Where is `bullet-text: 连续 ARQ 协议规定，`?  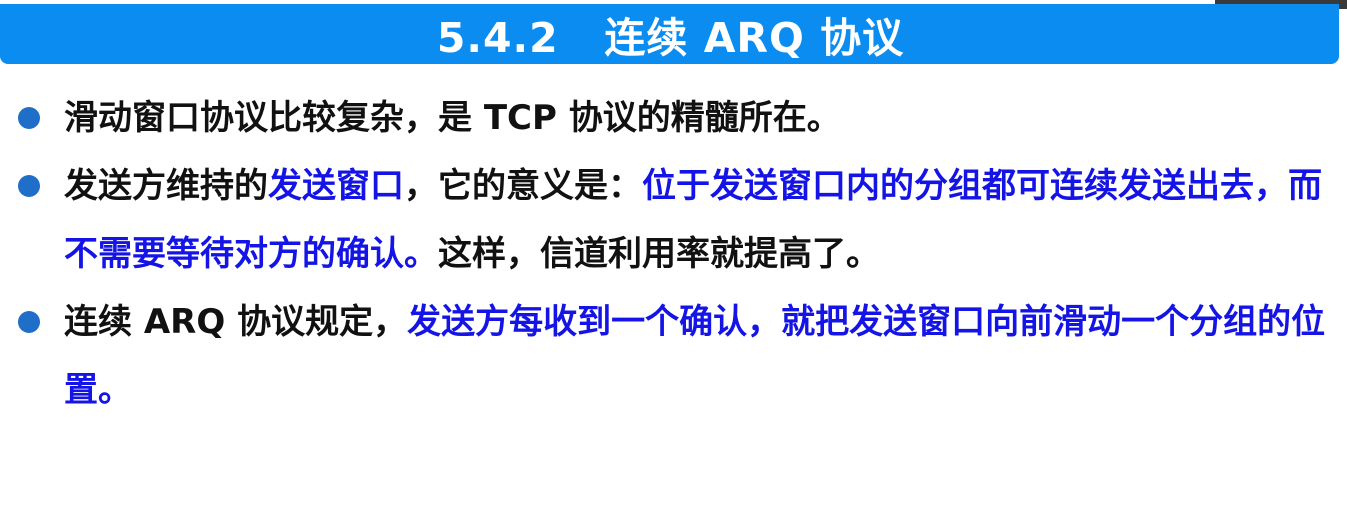
bullet-text: 连续 ARQ 协议规定， is located at coordinates (236, 322).